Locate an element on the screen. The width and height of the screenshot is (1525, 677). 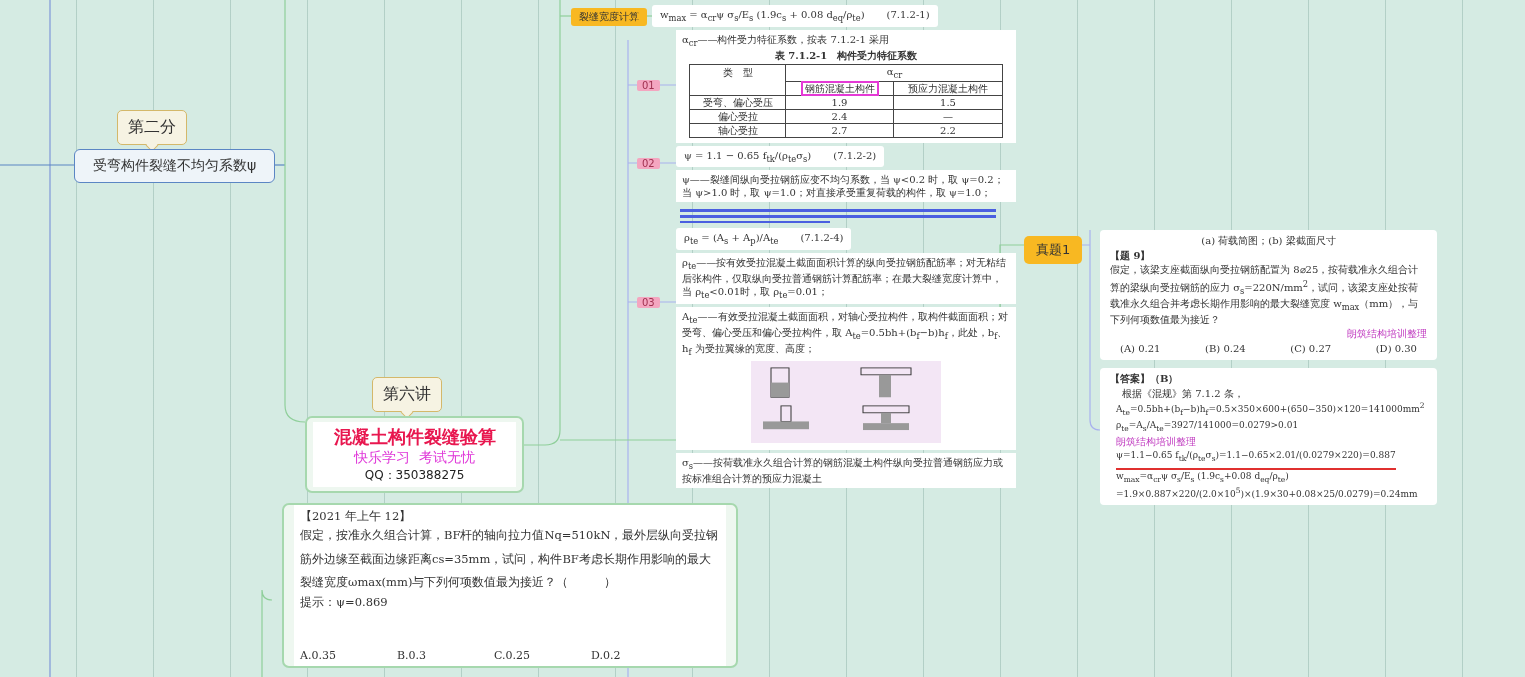
central-subtitle: 快乐学习 考试无忧 is located at coordinates (414, 458).